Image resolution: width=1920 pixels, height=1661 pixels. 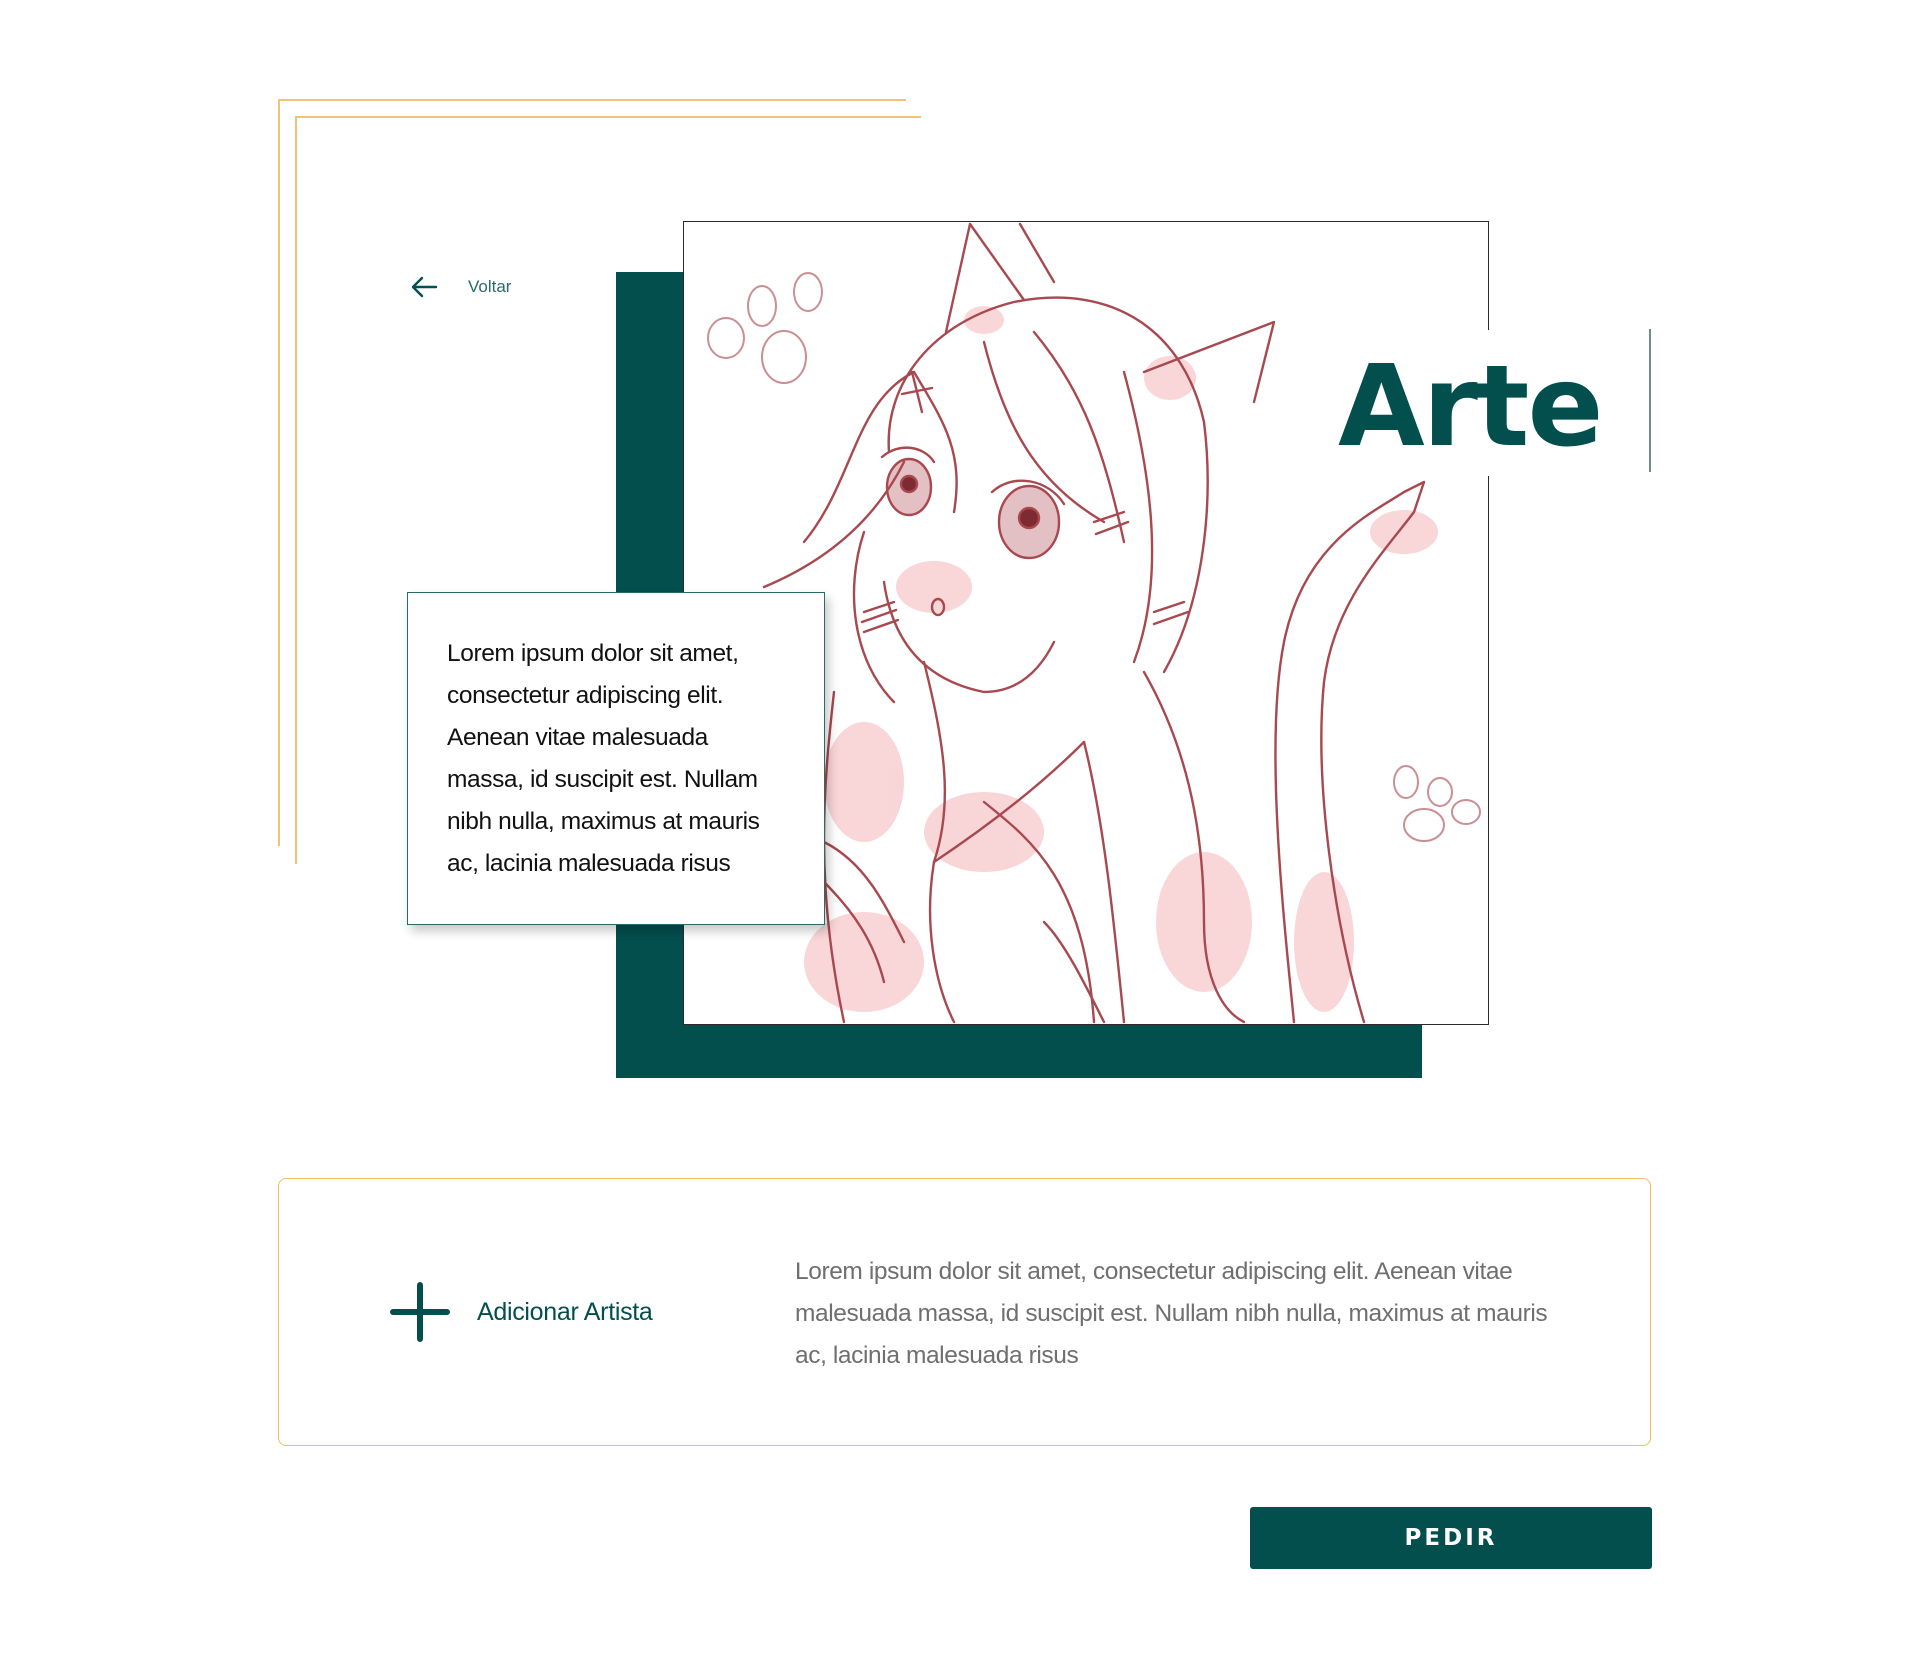 I want to click on back-link: Voltar, so click(x=460, y=287).